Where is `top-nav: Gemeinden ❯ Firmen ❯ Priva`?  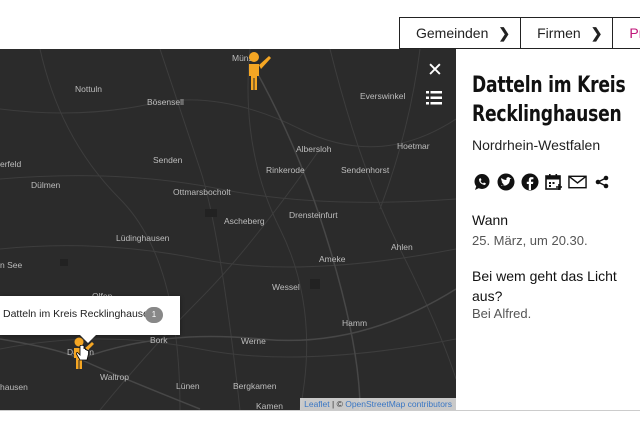 top-nav: Gemeinden ❯ Firmen ❯ Priva is located at coordinates (519, 33).